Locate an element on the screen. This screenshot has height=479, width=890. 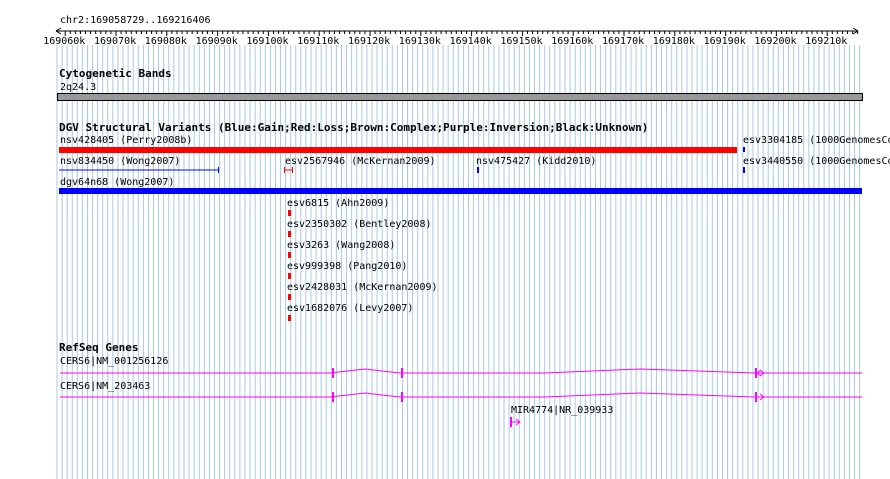
ruler-tick-label: 169180k is located at coordinates (673, 41).